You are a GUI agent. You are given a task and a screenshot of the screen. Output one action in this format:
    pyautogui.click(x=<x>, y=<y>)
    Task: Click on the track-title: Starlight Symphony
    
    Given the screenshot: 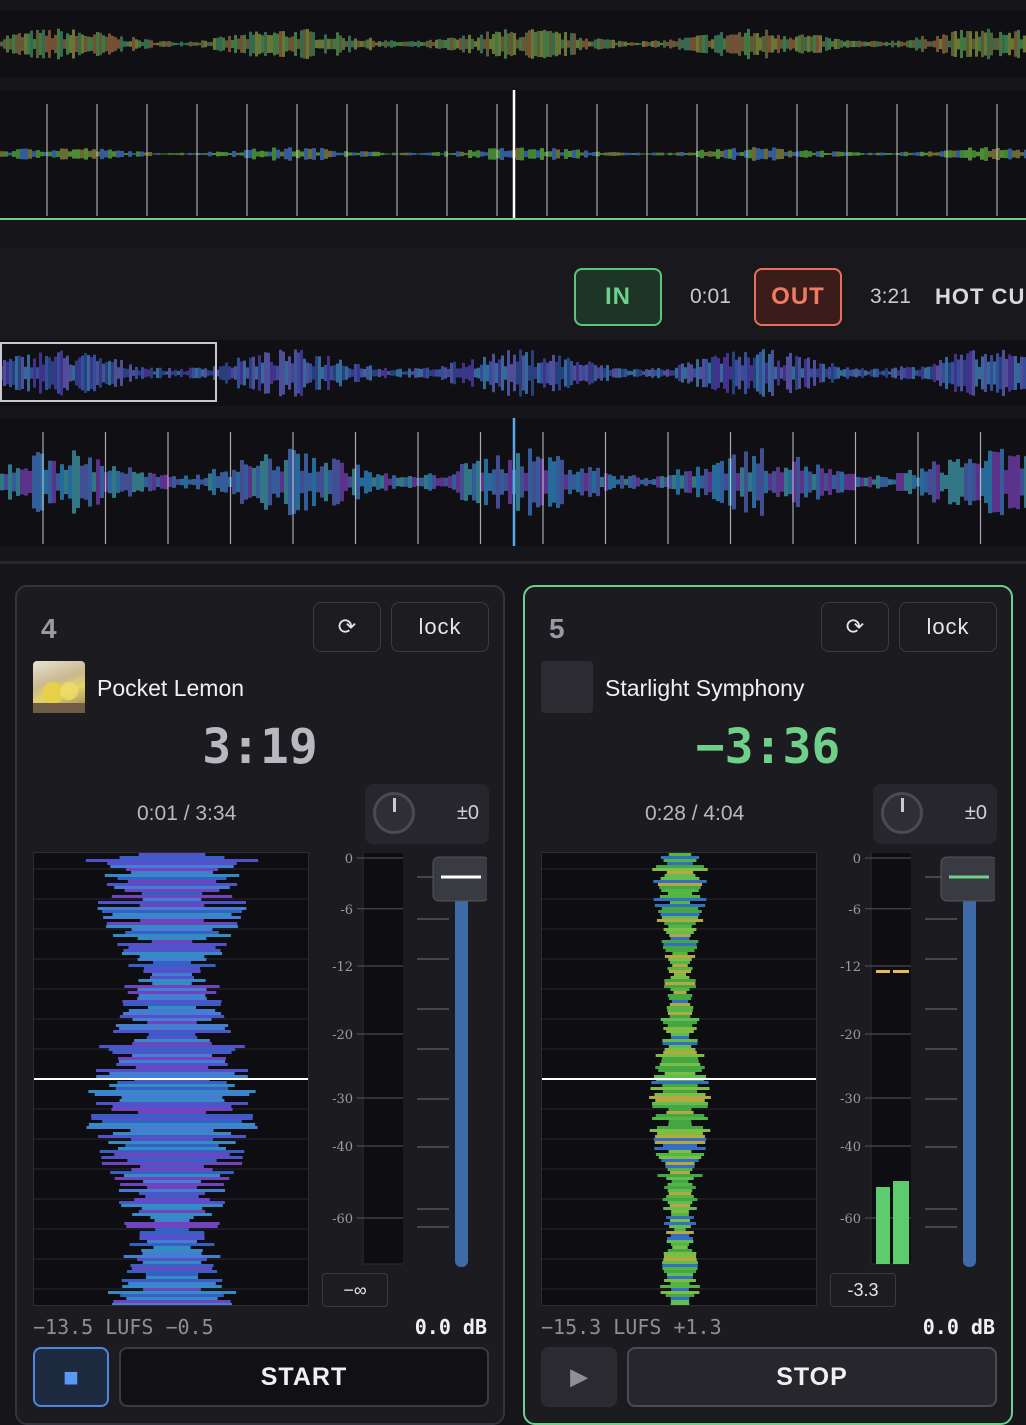 What is the action you would take?
    pyautogui.click(x=705, y=688)
    